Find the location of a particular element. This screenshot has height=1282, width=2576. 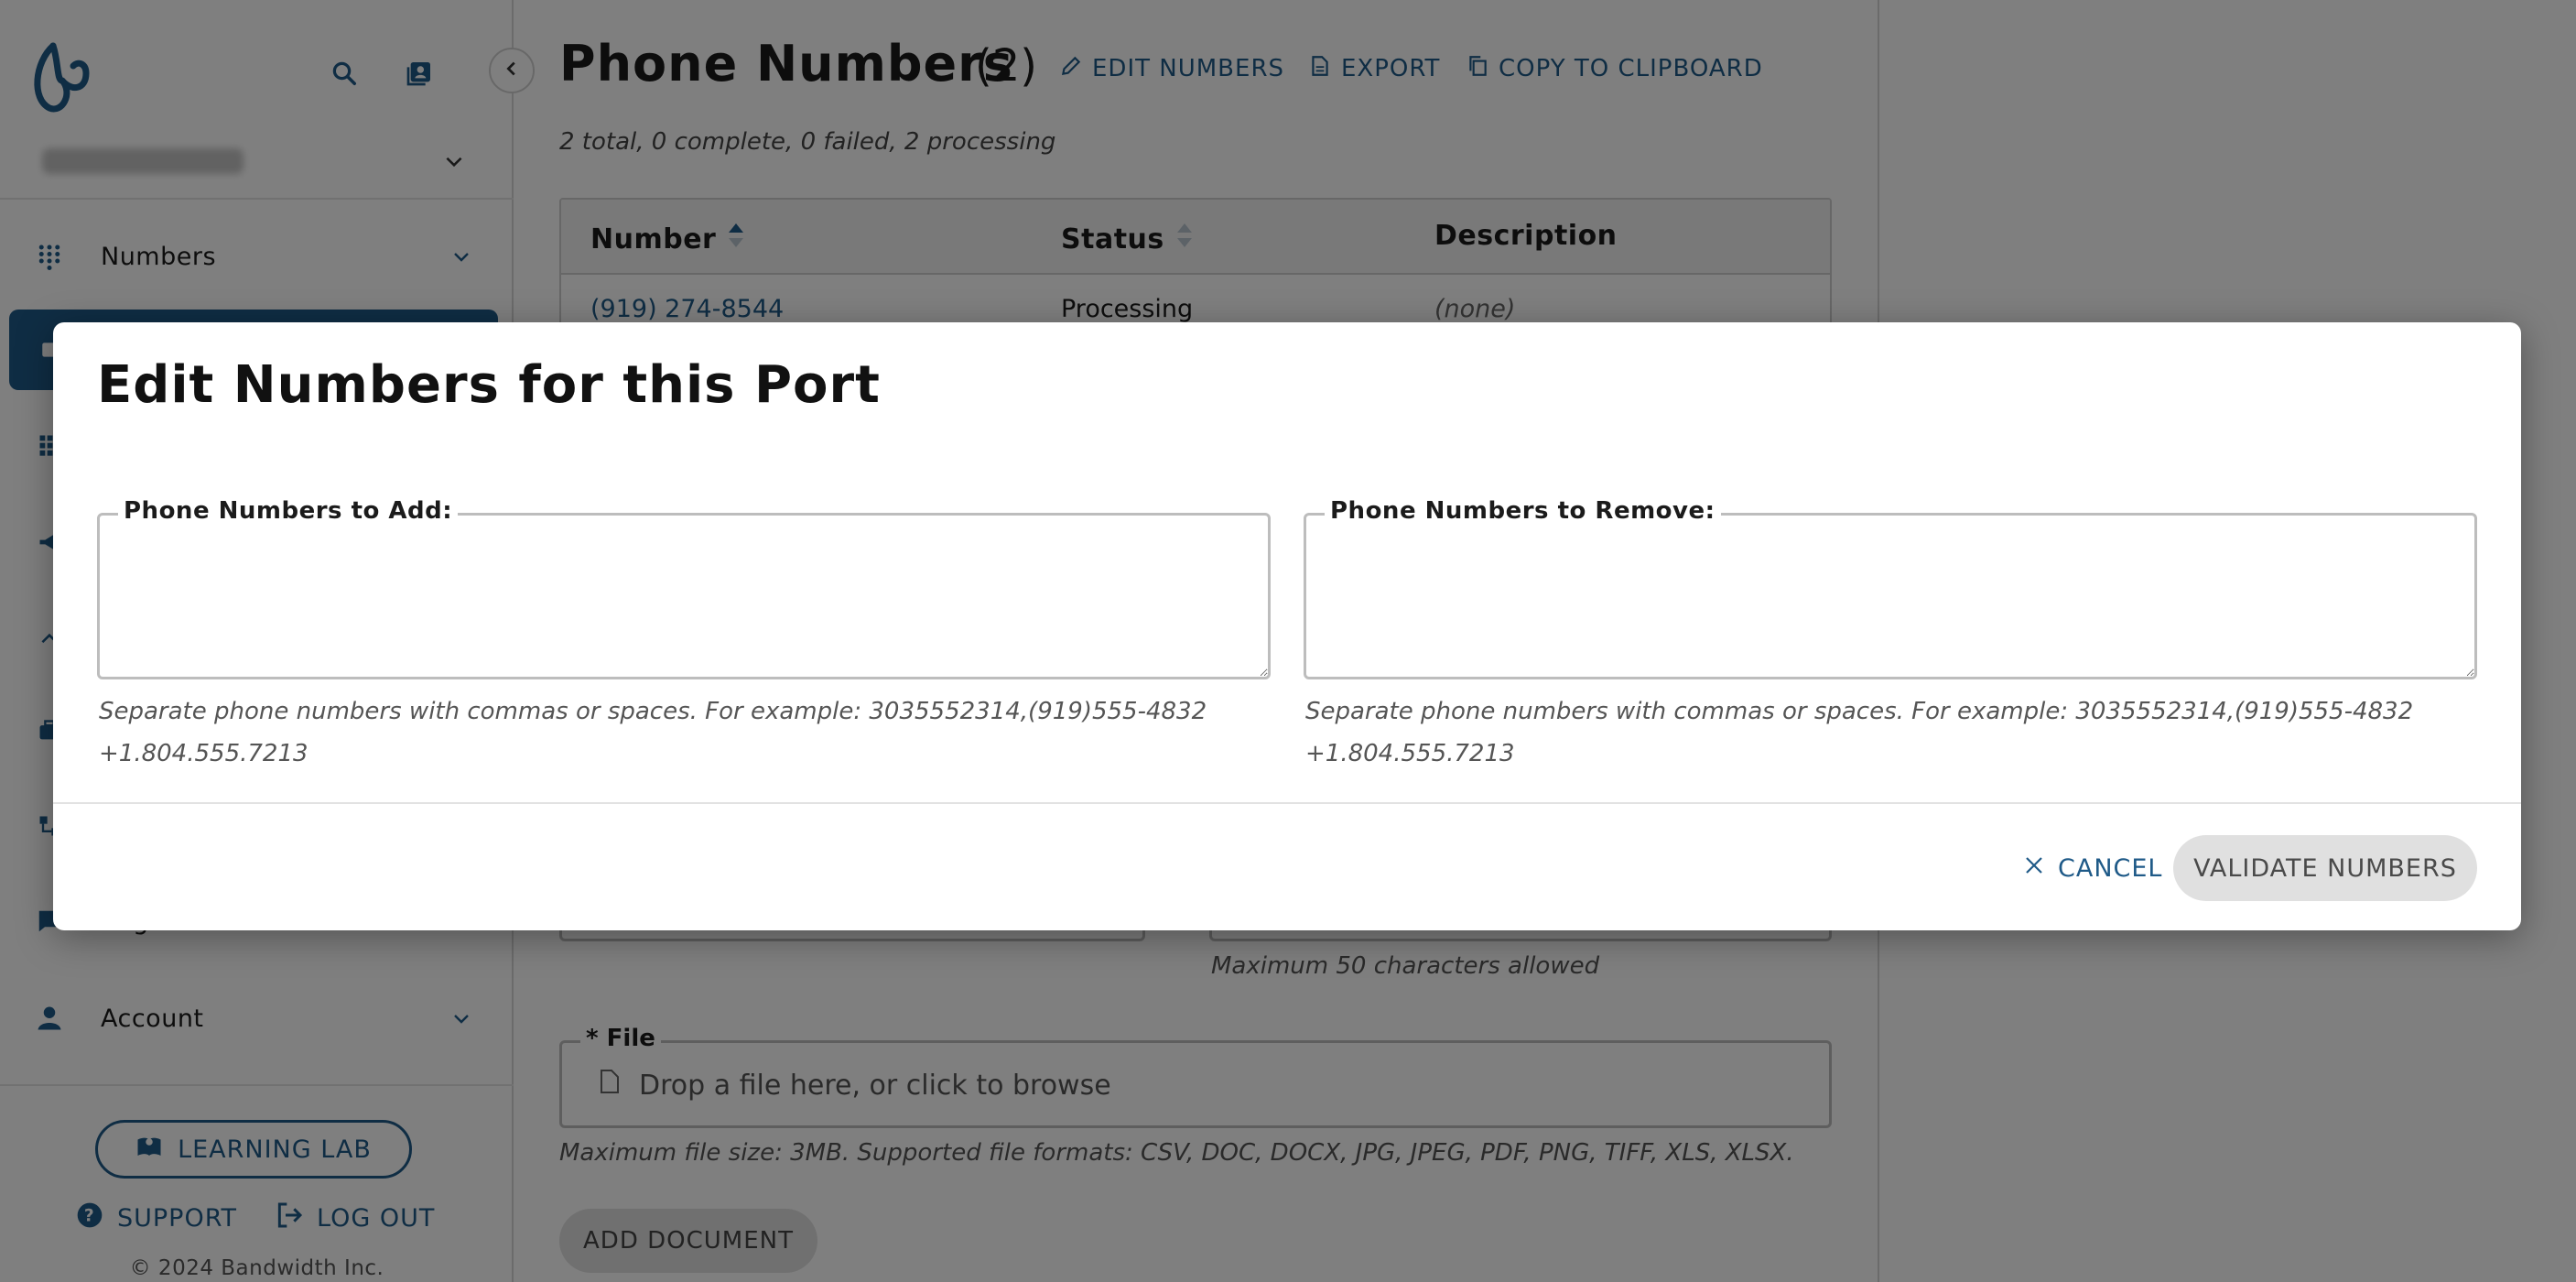

validate-numbers-button: VALIDATE NUMBERS is located at coordinates (2325, 868).